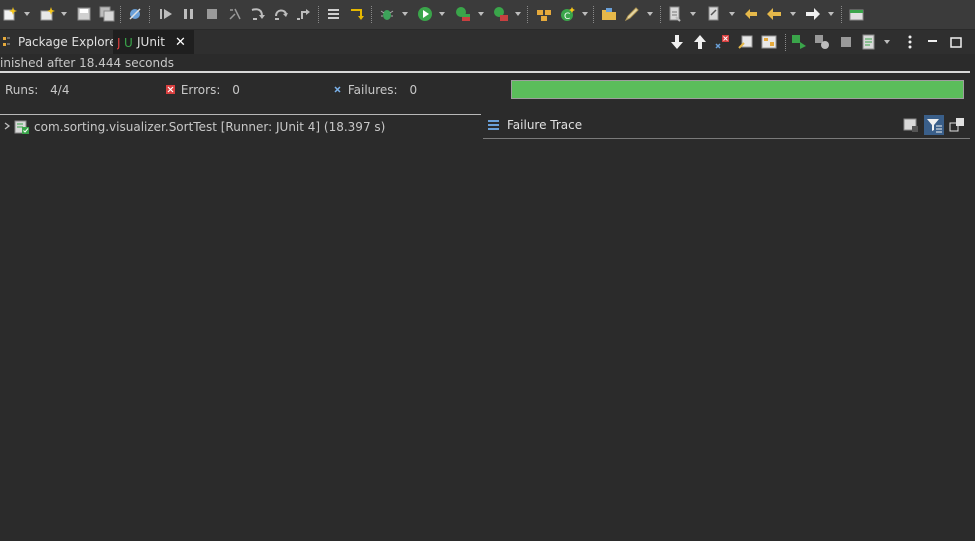 This screenshot has height=541, width=975. I want to click on scroll-lock-icon, so click(746, 42).